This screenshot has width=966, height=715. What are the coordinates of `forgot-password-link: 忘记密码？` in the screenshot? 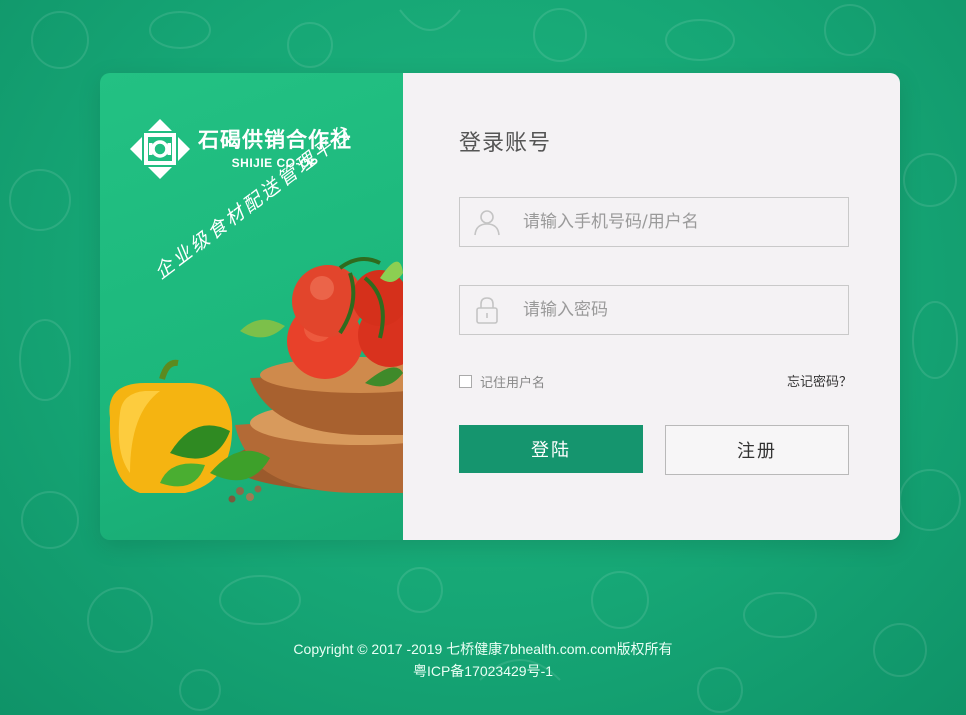 It's located at (819, 380).